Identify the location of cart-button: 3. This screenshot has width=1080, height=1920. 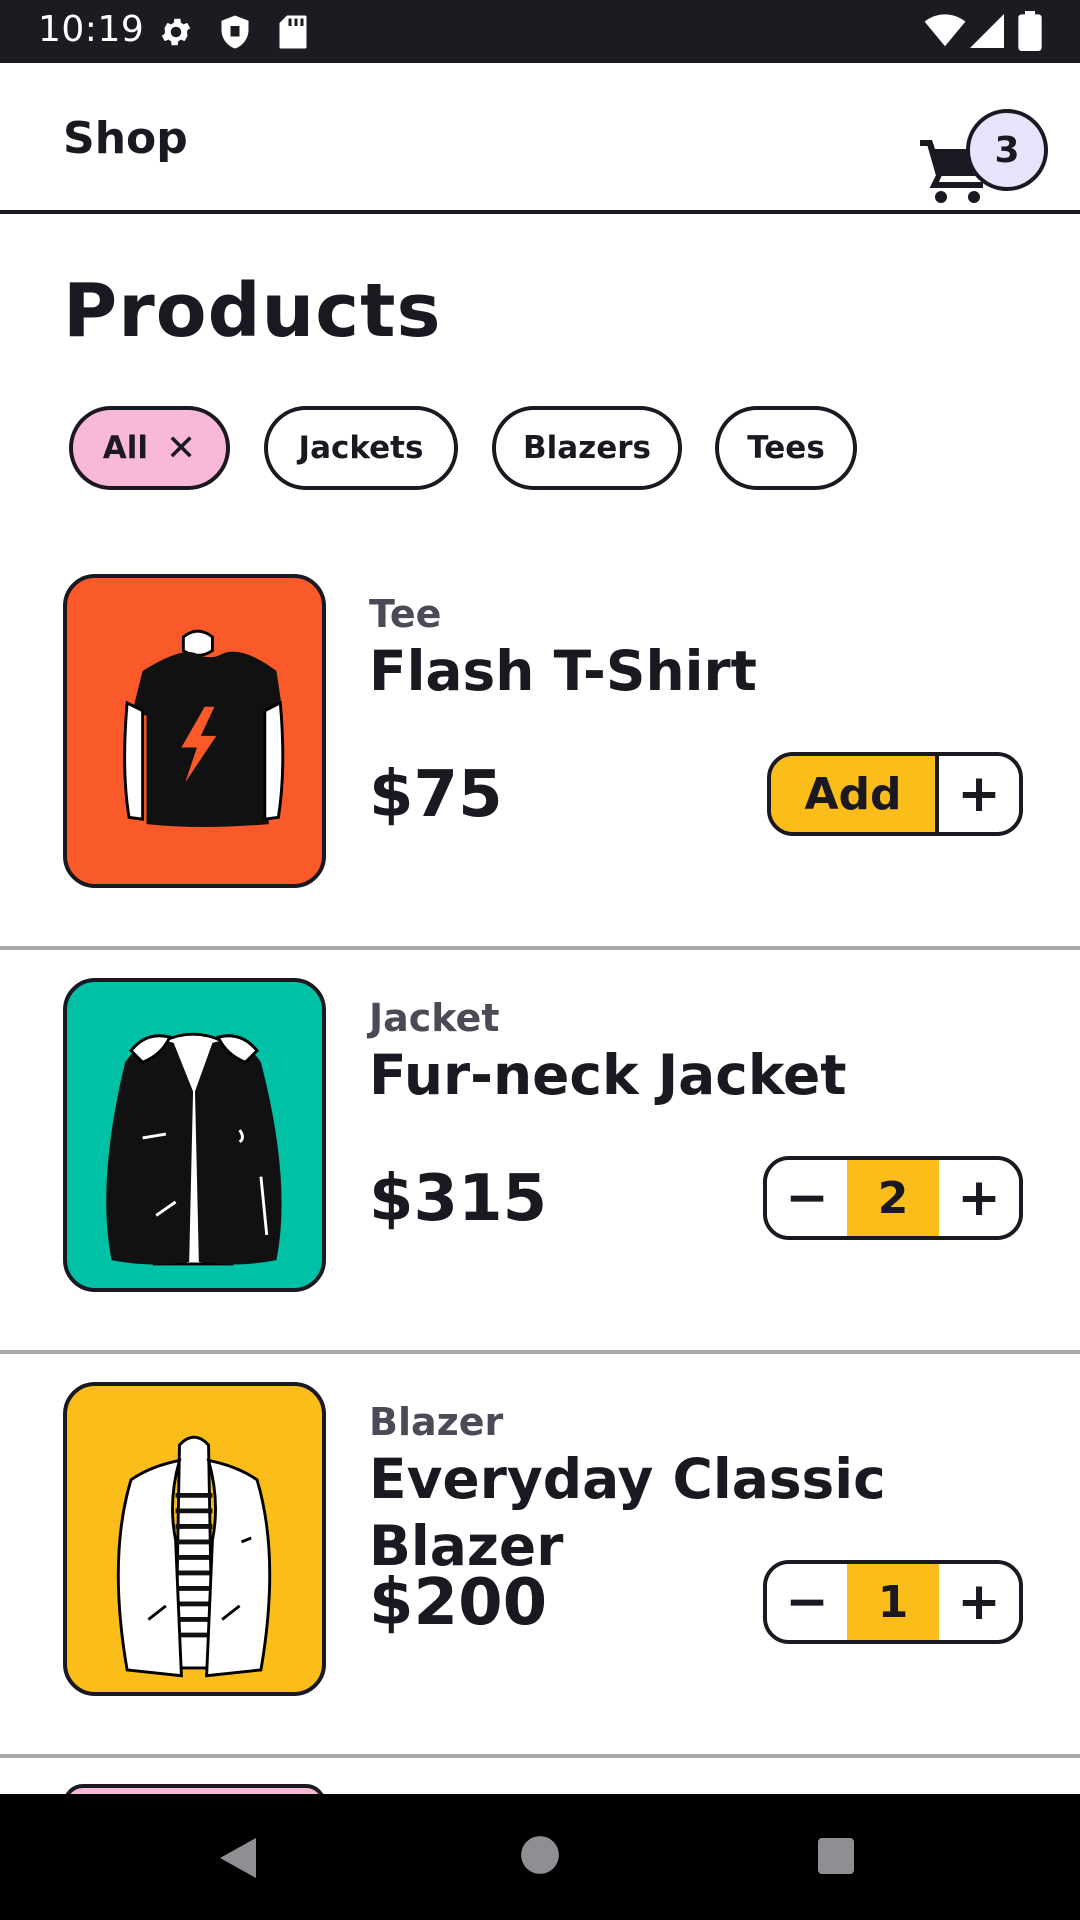
(983, 154).